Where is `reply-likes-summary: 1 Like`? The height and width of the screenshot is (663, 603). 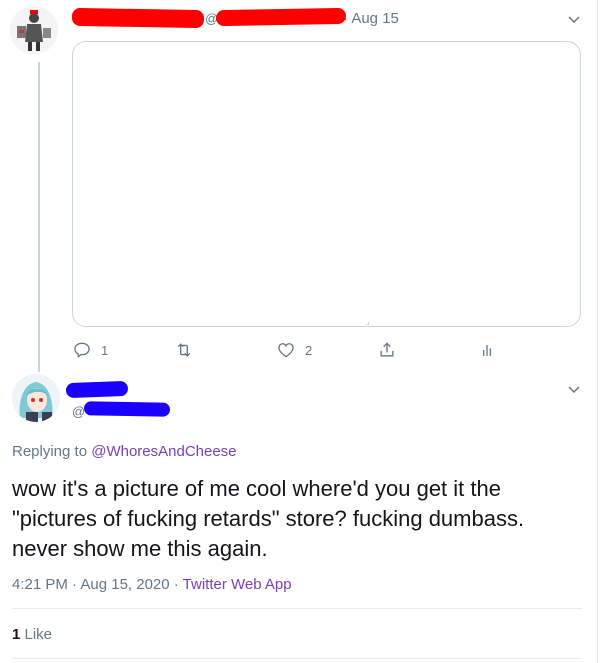
reply-likes-summary: 1 Like is located at coordinates (32, 634).